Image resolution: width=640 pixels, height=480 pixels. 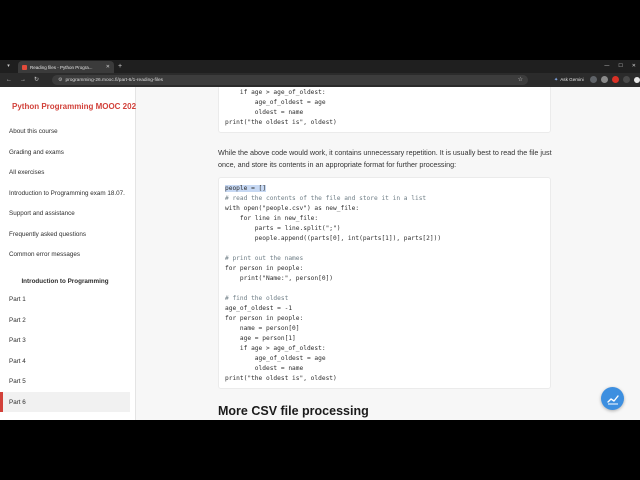 What do you see at coordinates (44, 254) in the screenshot?
I see `sidebar-item-errors: Common error messages` at bounding box center [44, 254].